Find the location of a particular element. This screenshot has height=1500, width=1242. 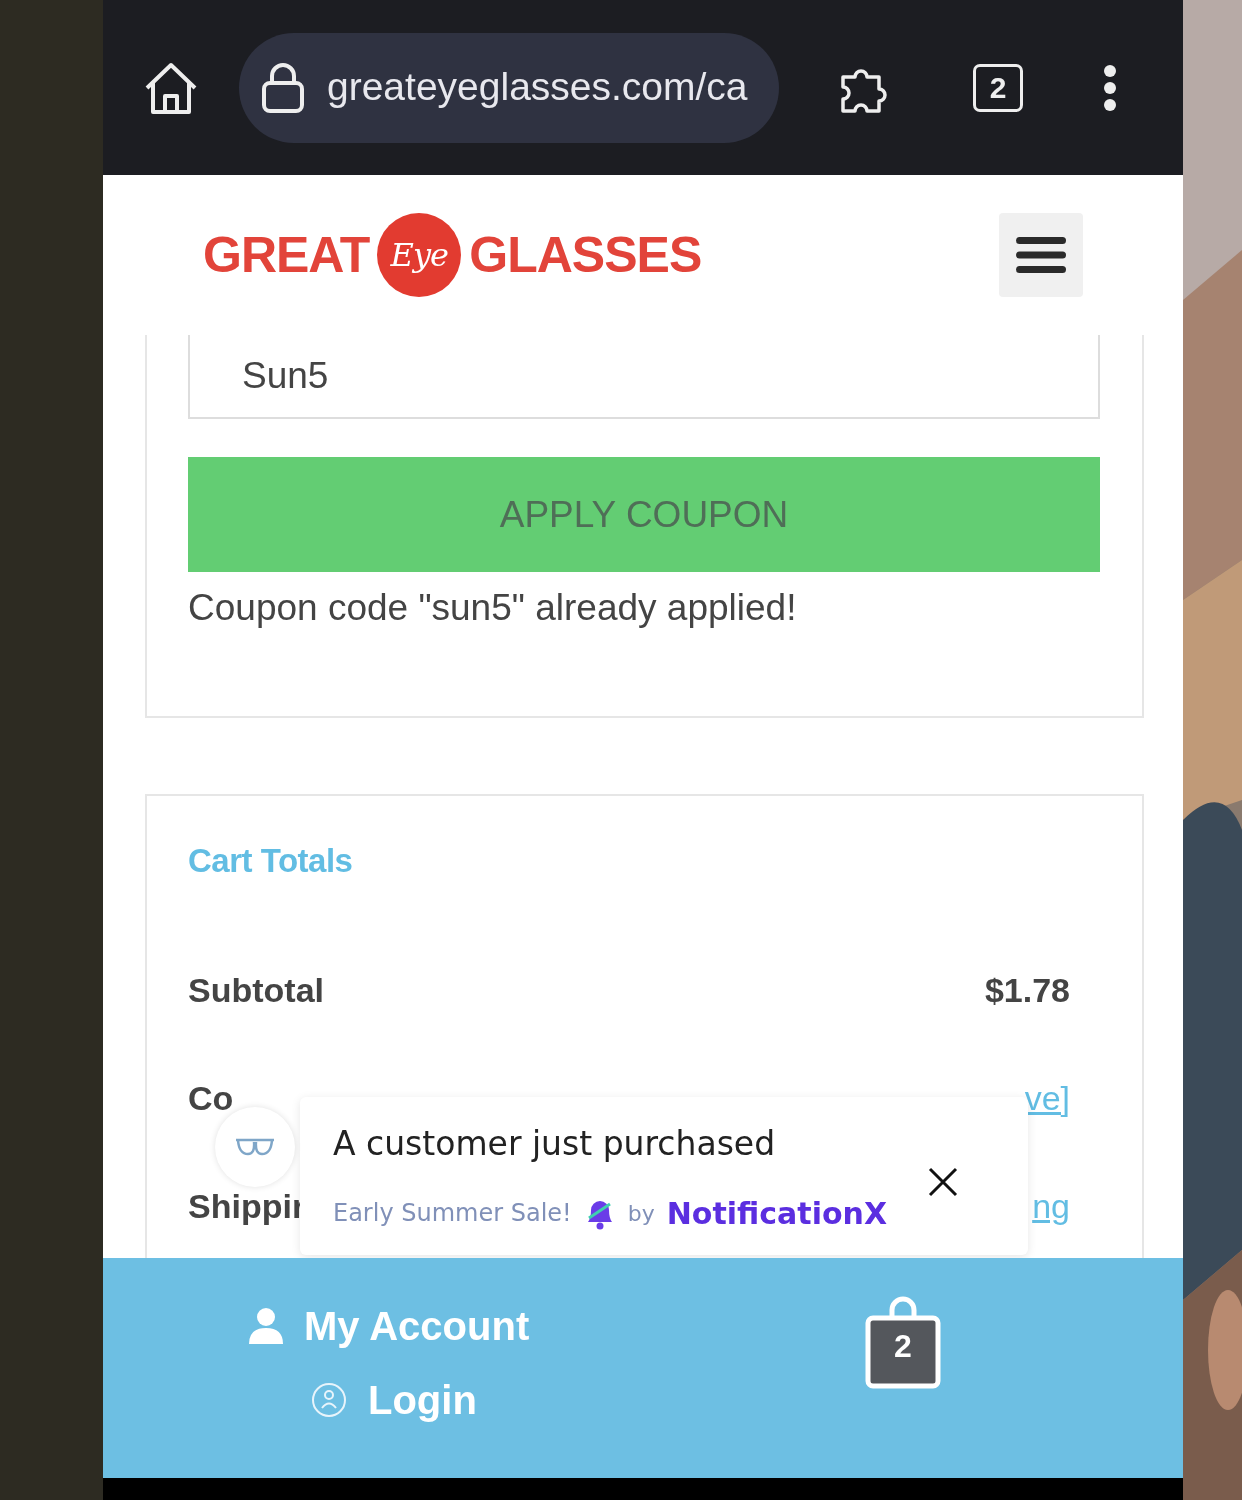

cart-totals-title: Cart Totals is located at coordinates (271, 860).